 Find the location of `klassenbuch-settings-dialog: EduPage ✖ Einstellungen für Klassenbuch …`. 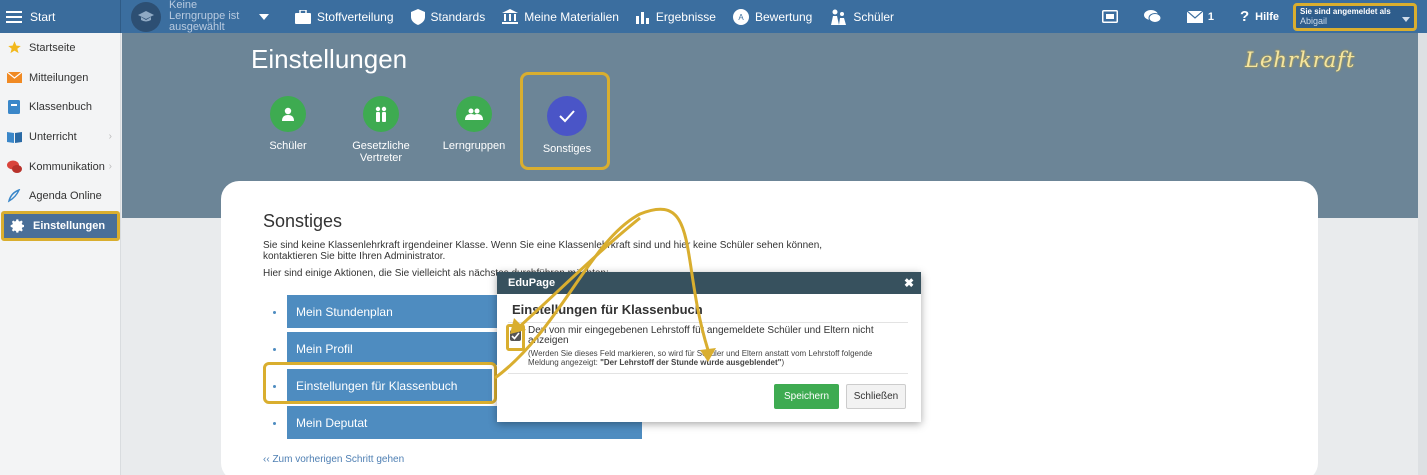

klassenbuch-settings-dialog: EduPage ✖ Einstellungen für Klassenbuch … is located at coordinates (709, 347).